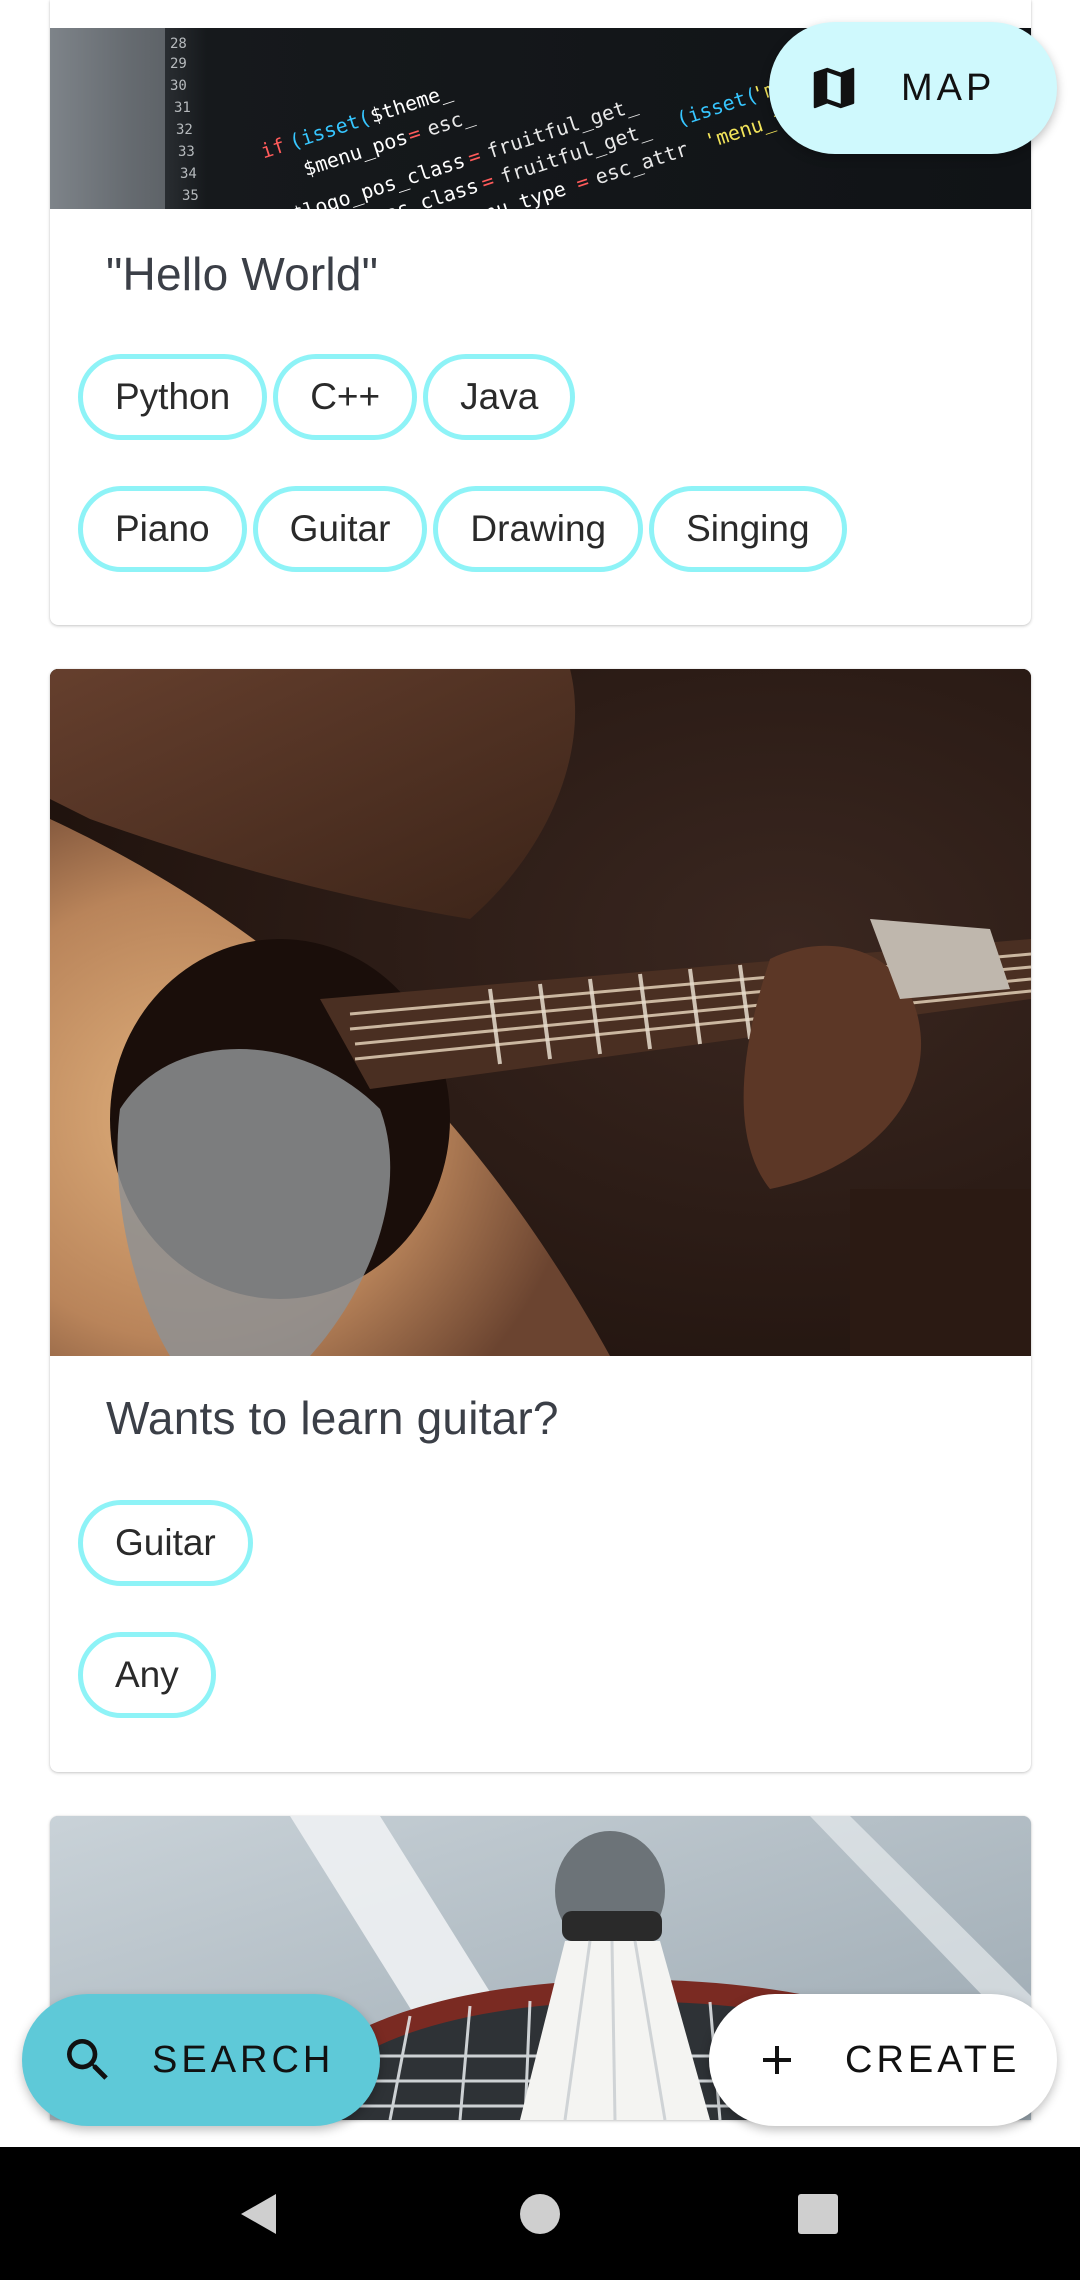  I want to click on svg-text: 31, so click(182, 108).